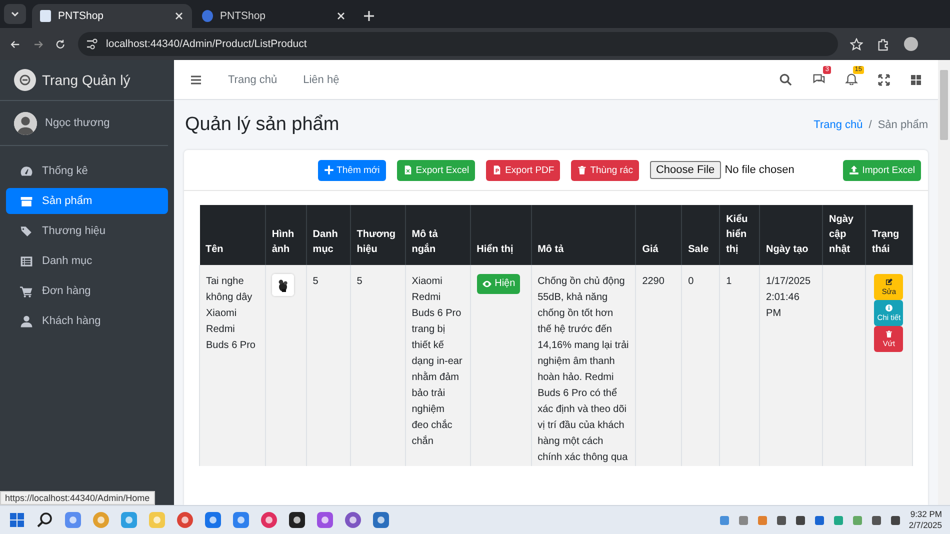 This screenshot has width=950, height=534. What do you see at coordinates (888, 308) in the screenshot?
I see `info-icon` at bounding box center [888, 308].